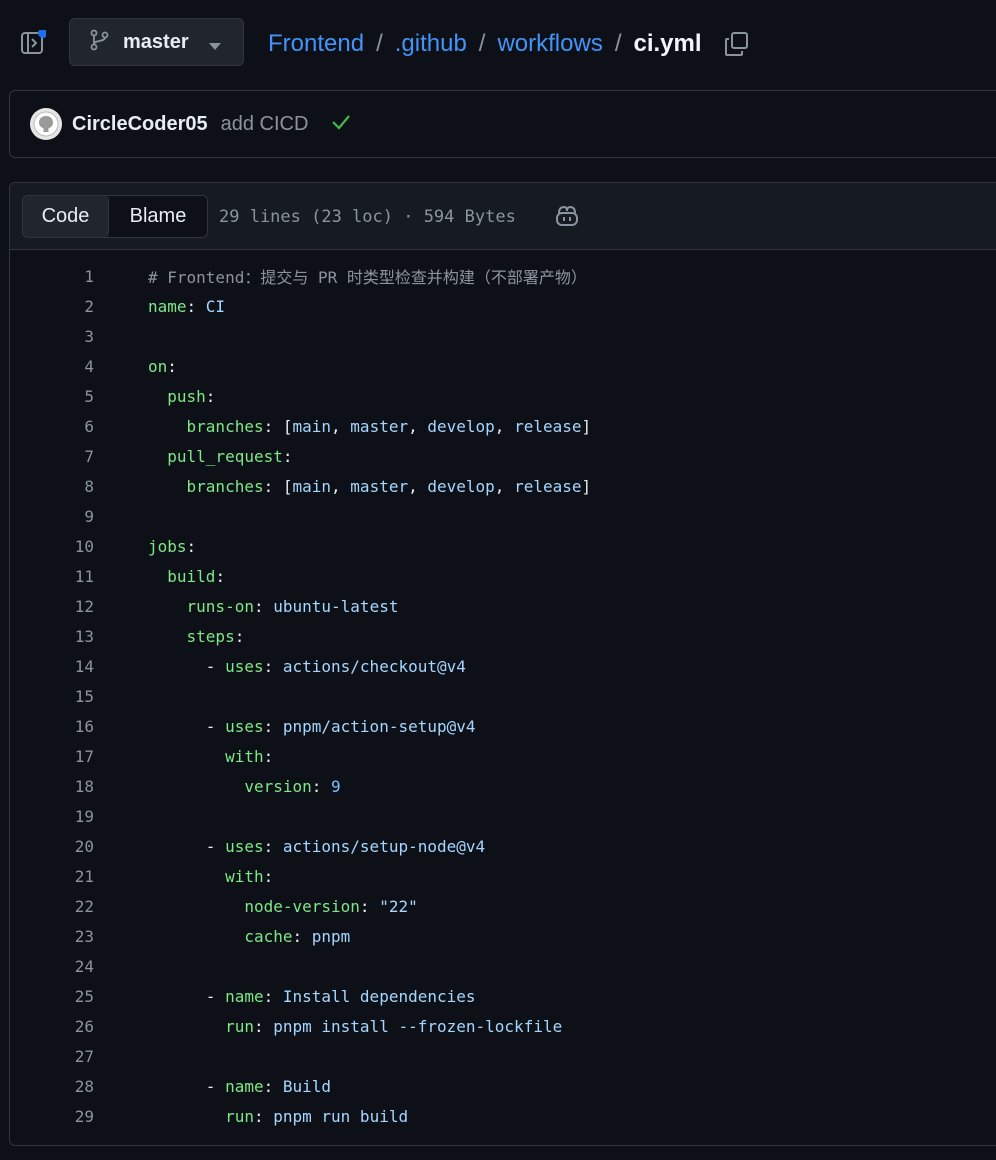 This screenshot has width=996, height=1160. What do you see at coordinates (52, 1026) in the screenshot?
I see `line-number: 26` at bounding box center [52, 1026].